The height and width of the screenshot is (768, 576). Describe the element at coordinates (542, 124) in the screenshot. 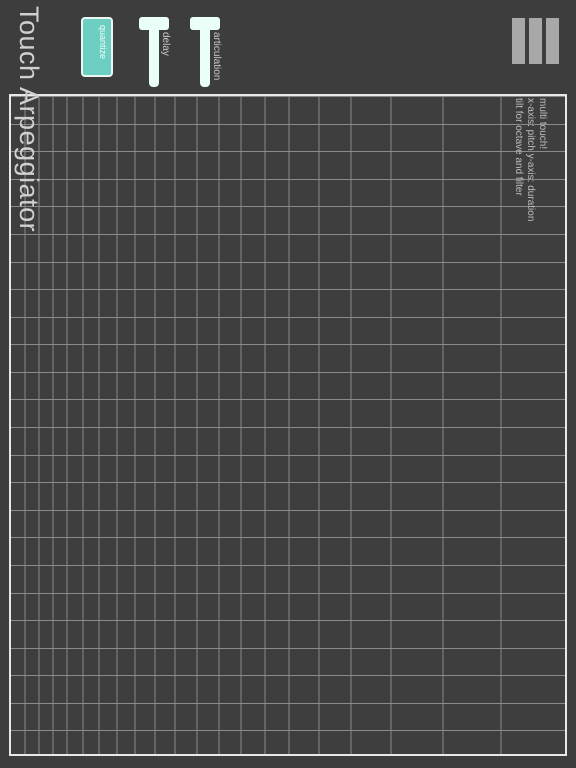

I see `instructions-line-1: multi touch!` at that location.